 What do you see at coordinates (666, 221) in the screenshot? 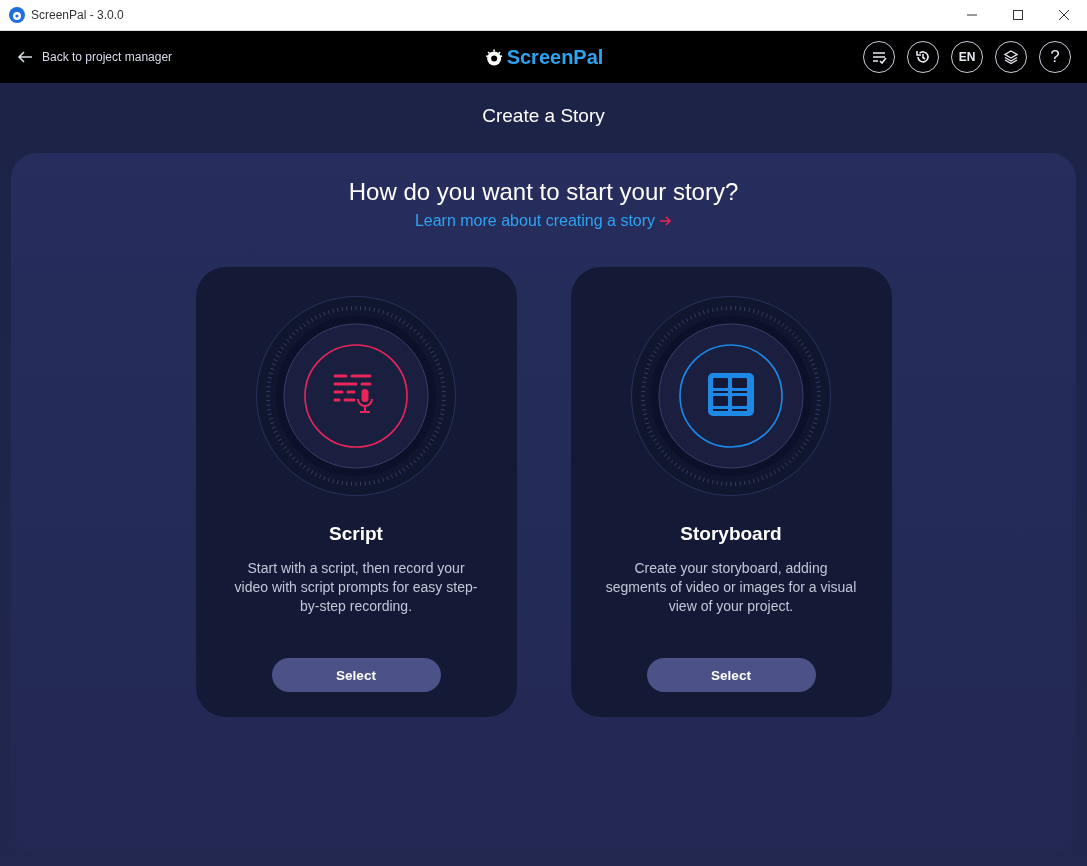
I see `arrow-icon` at bounding box center [666, 221].